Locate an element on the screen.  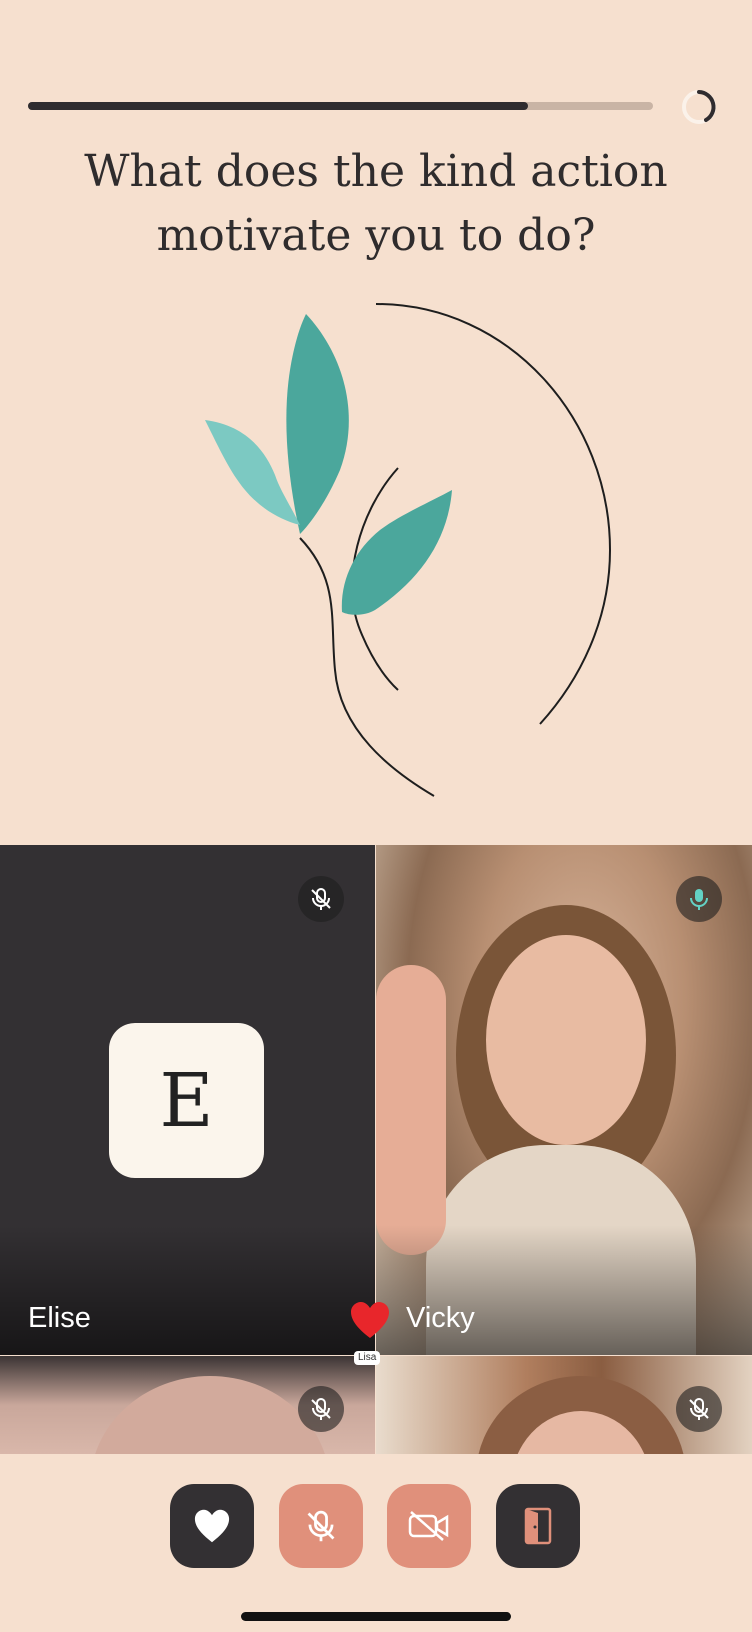
question-progress-bar is located at coordinates (340, 106).